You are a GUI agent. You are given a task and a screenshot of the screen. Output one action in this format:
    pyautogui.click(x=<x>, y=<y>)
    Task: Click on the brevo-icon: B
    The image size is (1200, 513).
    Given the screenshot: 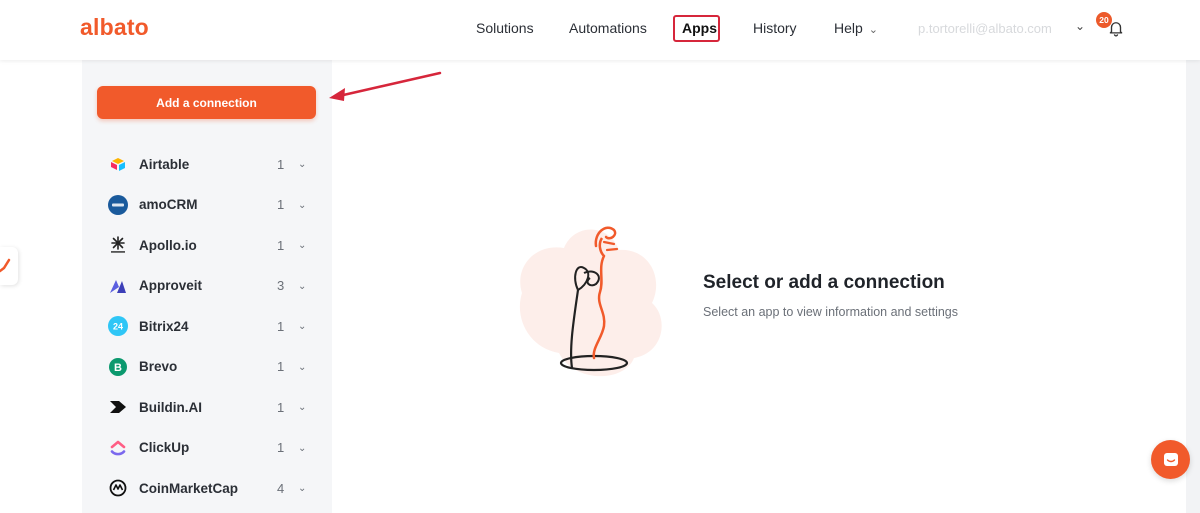 What is the action you would take?
    pyautogui.click(x=118, y=367)
    